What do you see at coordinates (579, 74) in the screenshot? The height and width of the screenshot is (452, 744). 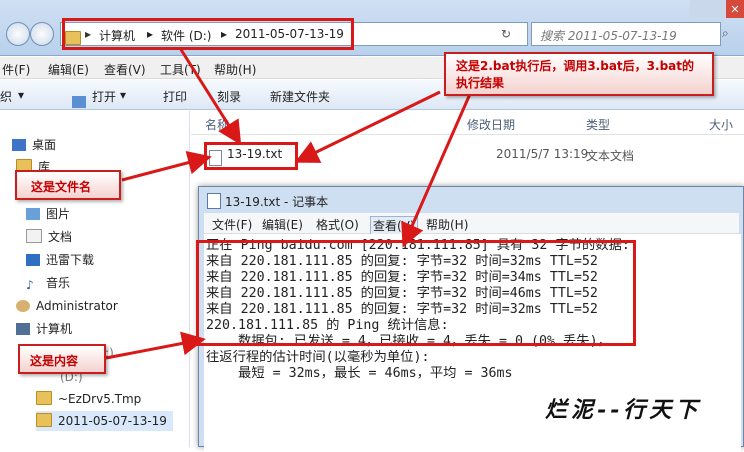 I see `callout-result: 这是2.bat执行后，调用3.bat后，3.bat的执行结果` at bounding box center [579, 74].